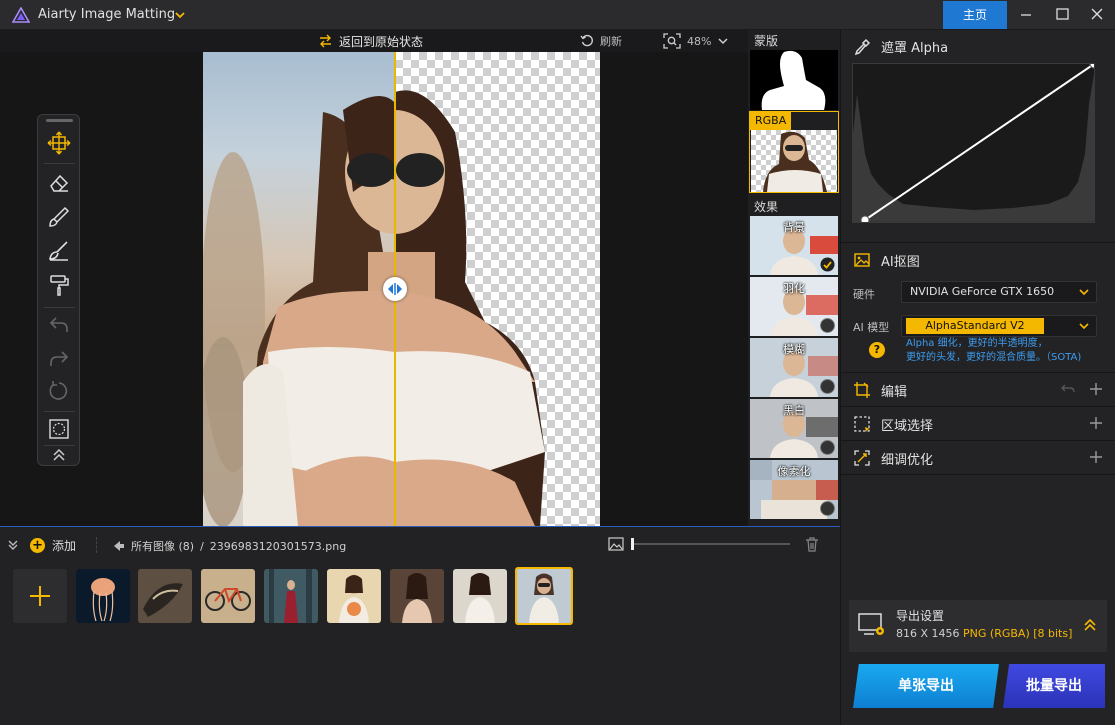  Describe the element at coordinates (1090, 625) in the screenshot. I see `expand-up-icon` at that location.